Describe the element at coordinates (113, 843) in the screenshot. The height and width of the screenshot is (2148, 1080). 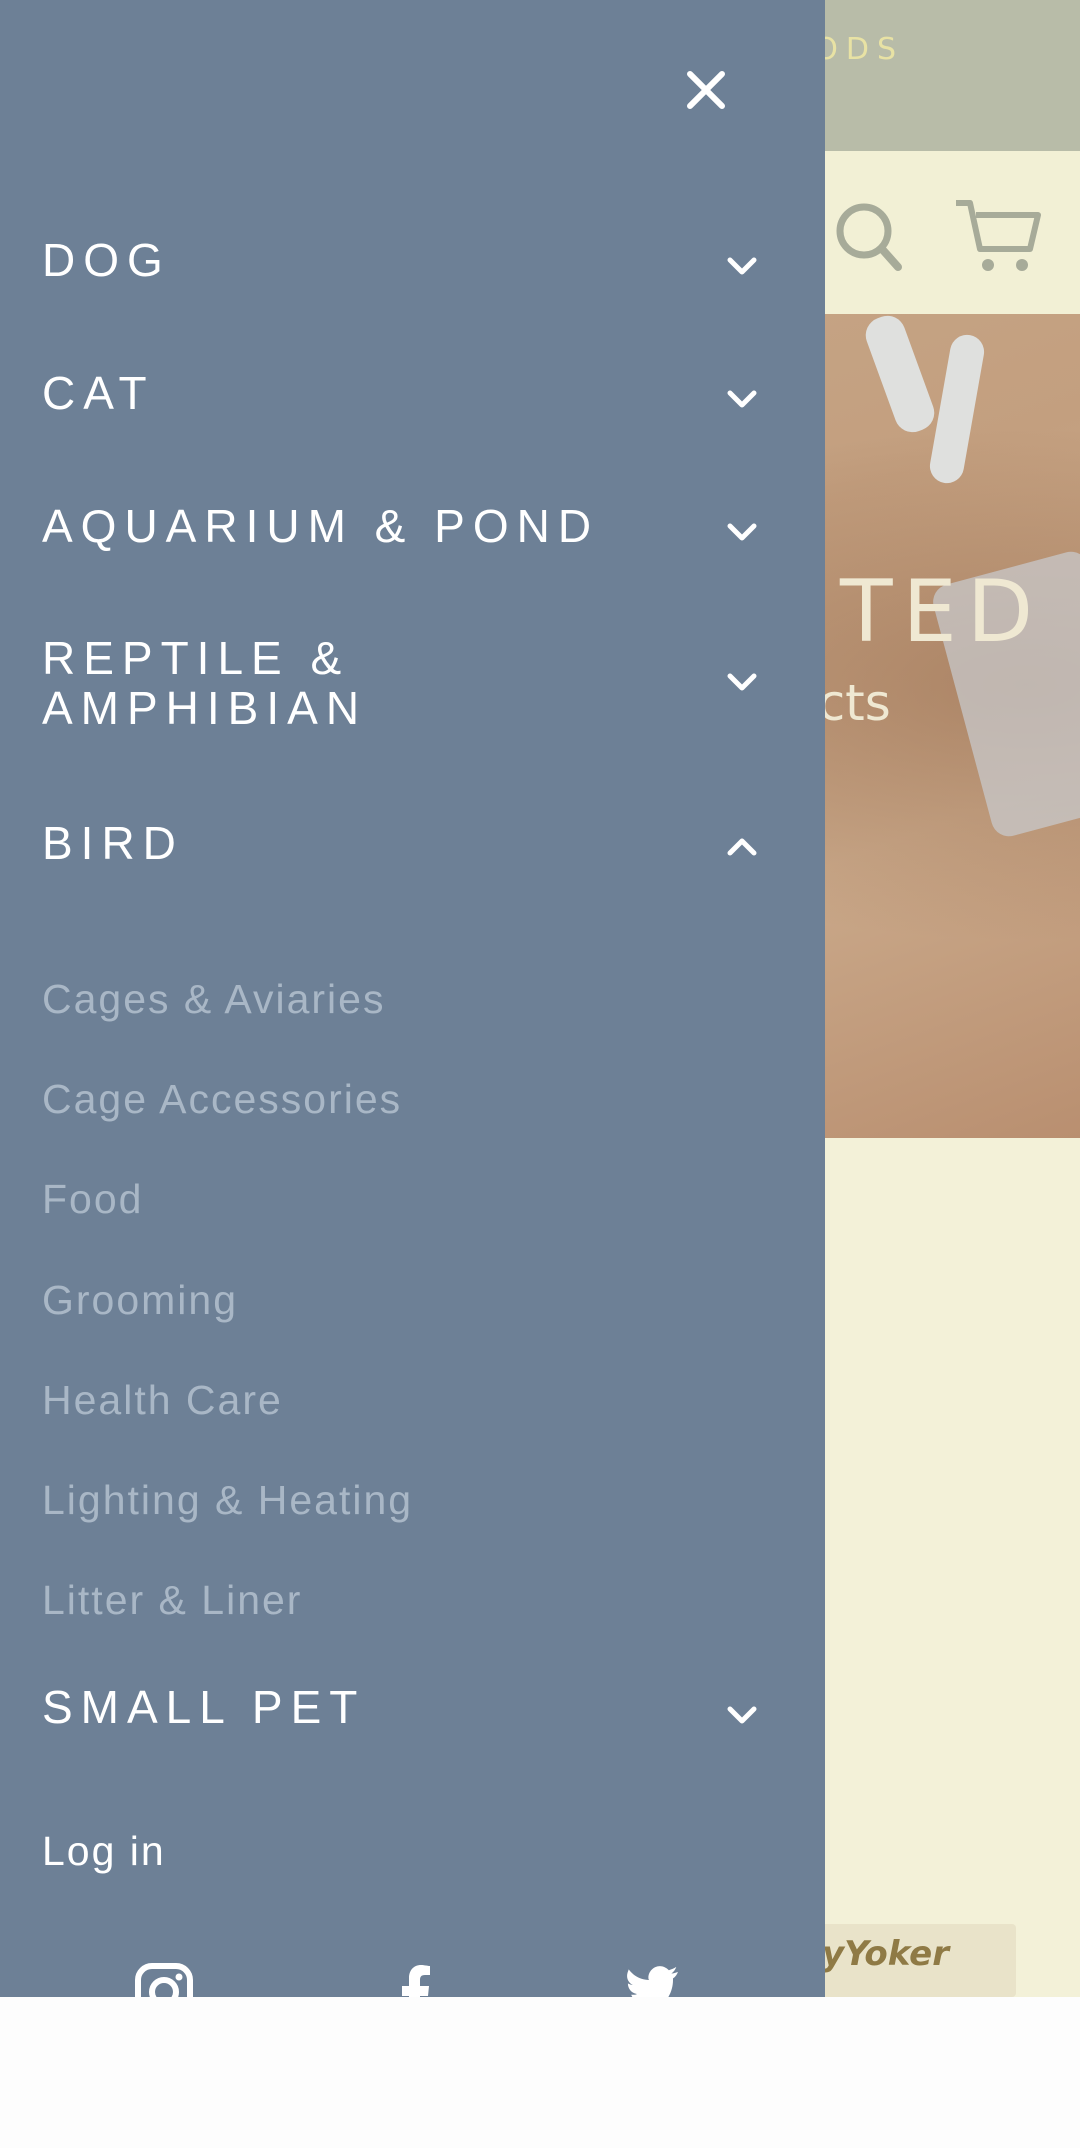
I see `menu-item-label: BIRD` at that location.